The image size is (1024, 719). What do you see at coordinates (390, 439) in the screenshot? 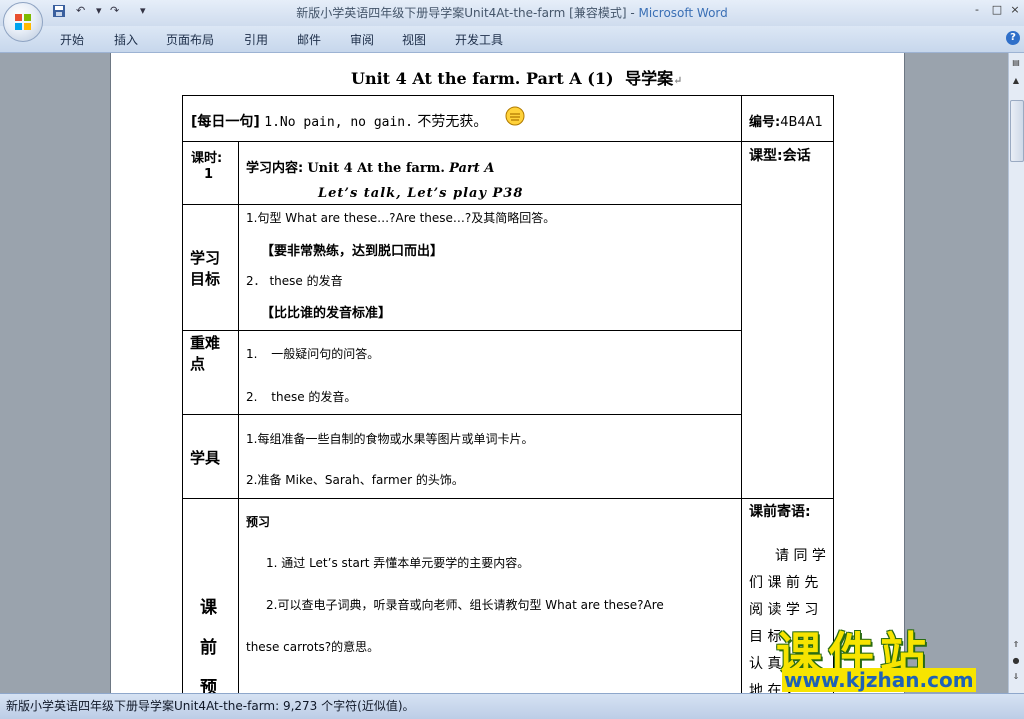
I see `materials-item-1: 1.每组准备一些自制的食物或水果等图片或单词卡片。` at bounding box center [390, 439].